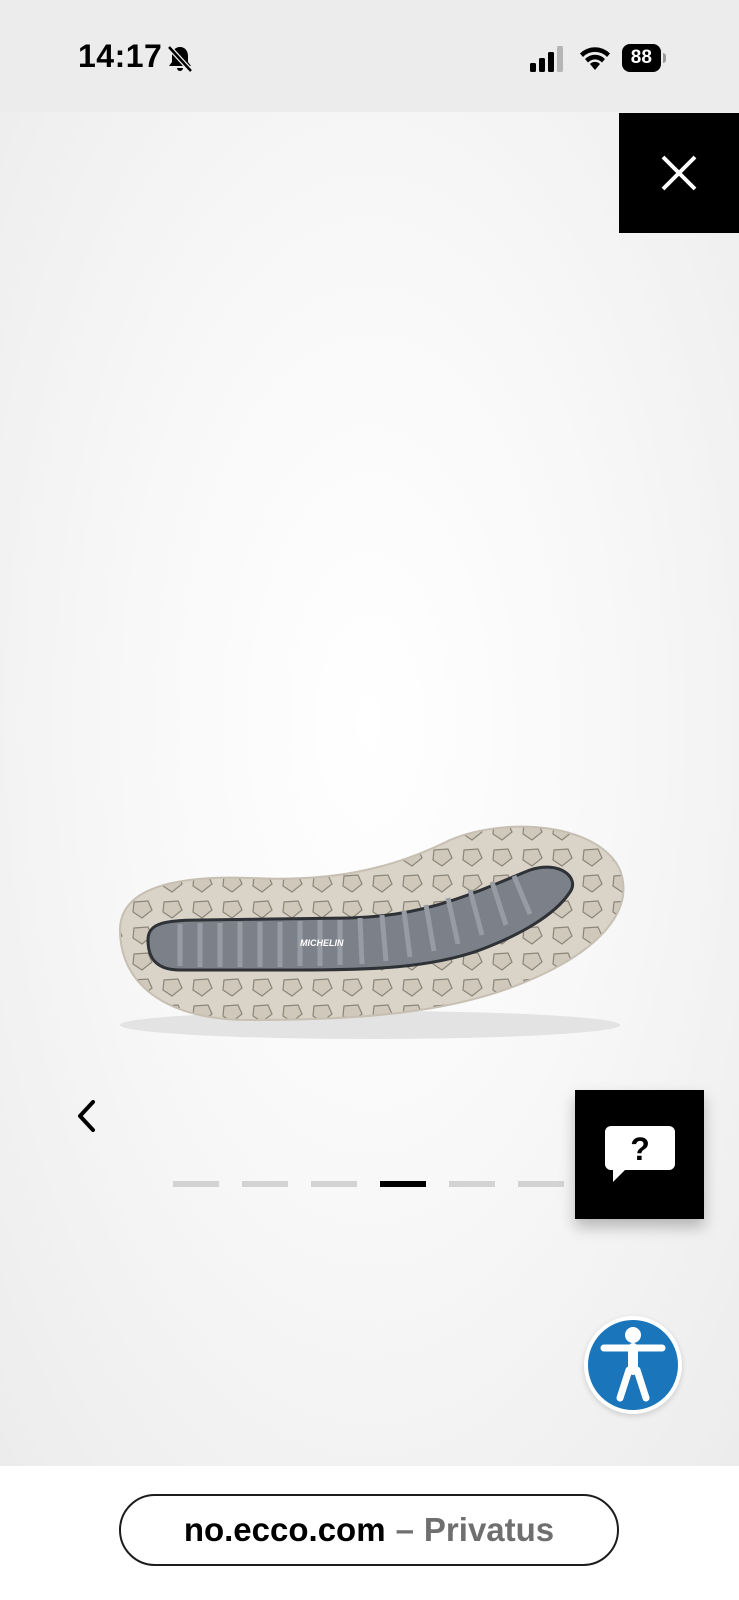  I want to click on help-glyph: ?, so click(640, 1149).